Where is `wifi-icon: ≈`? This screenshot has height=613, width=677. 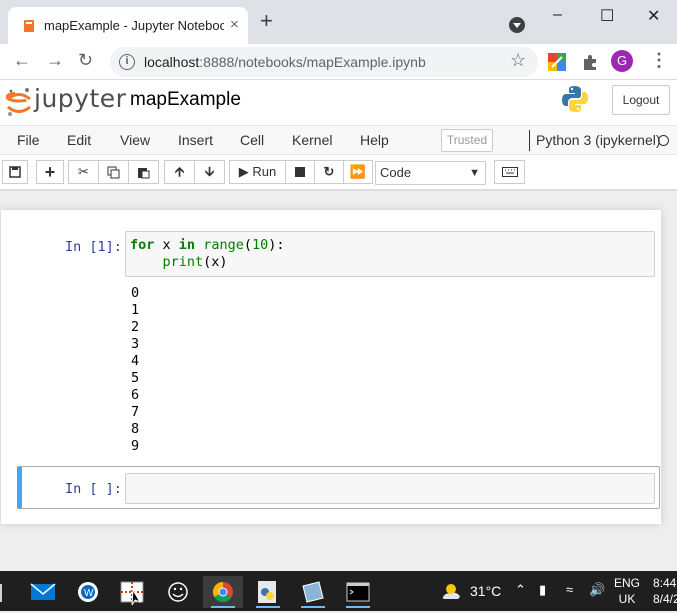 wifi-icon: ≈ is located at coordinates (569, 589).